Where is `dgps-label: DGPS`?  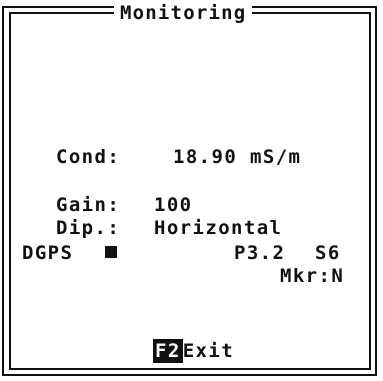
dgps-label: DGPS is located at coordinates (48, 253).